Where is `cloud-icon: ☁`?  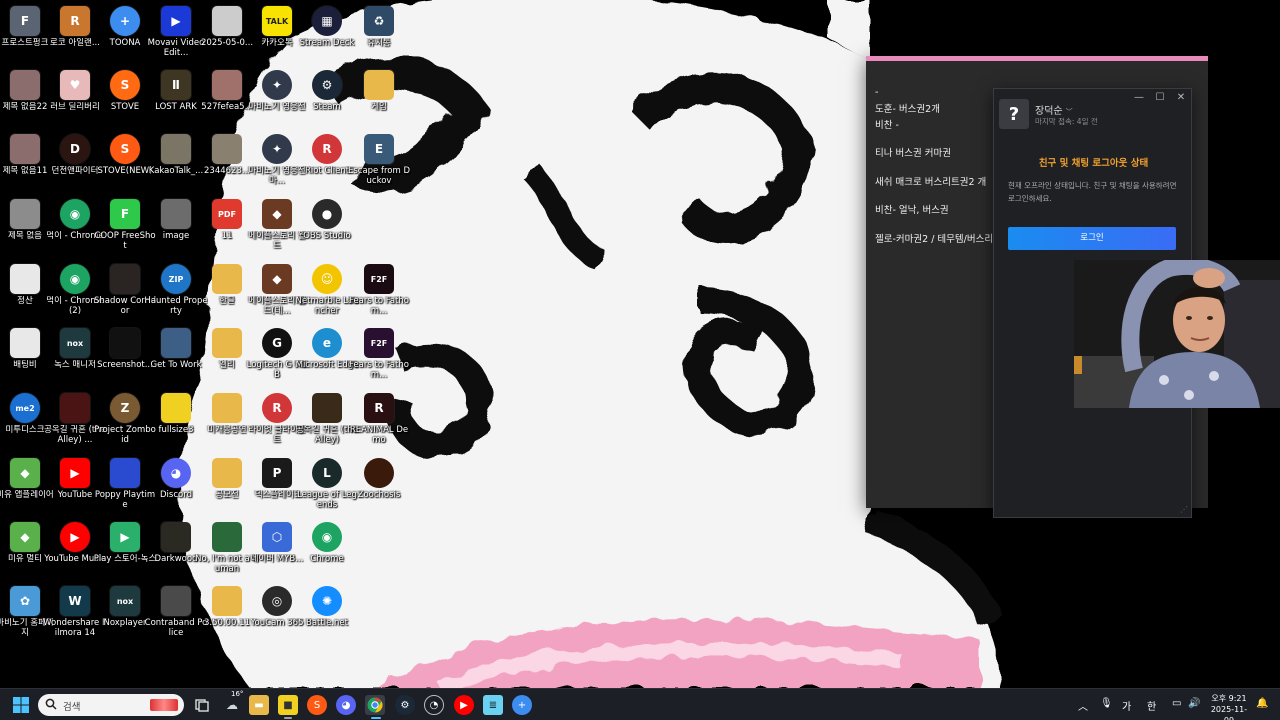
cloud-icon: ☁ is located at coordinates (232, 705).